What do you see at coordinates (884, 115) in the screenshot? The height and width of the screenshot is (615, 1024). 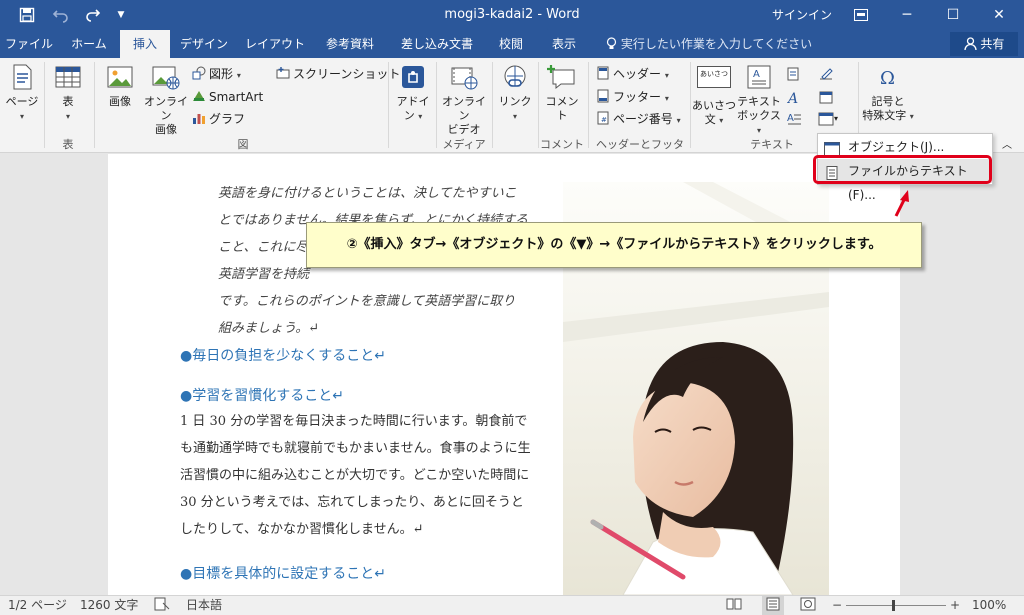 I see `symbols-label-2: 特殊文字` at bounding box center [884, 115].